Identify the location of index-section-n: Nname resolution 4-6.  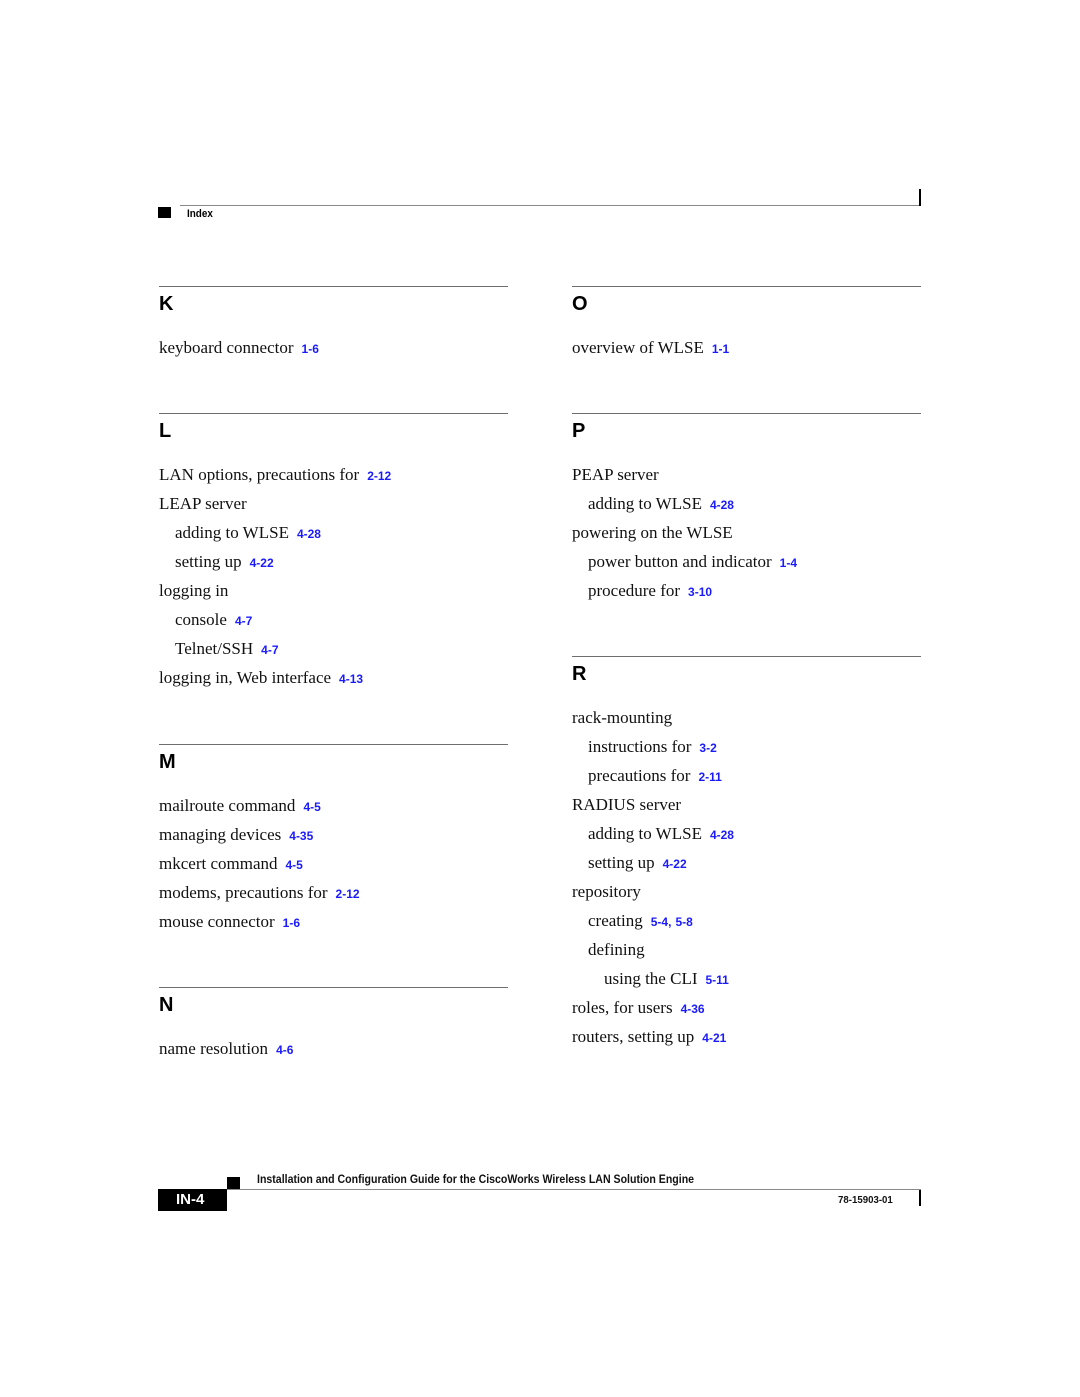
(334, 1027).